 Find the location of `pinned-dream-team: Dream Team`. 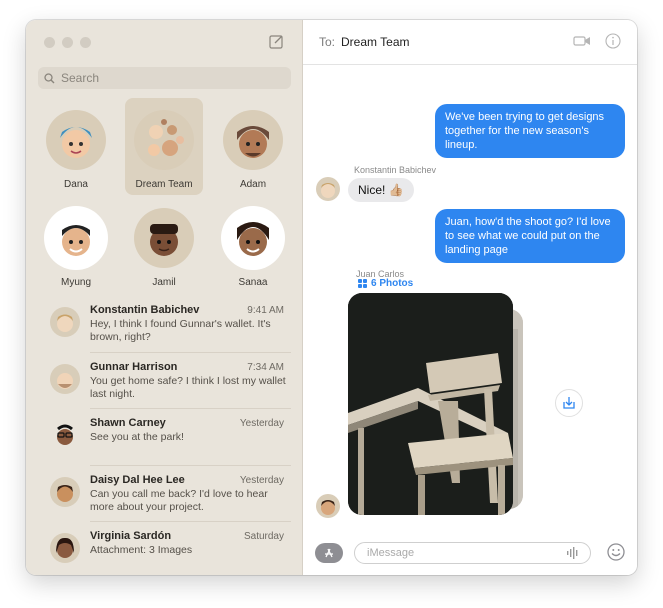

pinned-dream-team: Dream Team is located at coordinates (164, 146).